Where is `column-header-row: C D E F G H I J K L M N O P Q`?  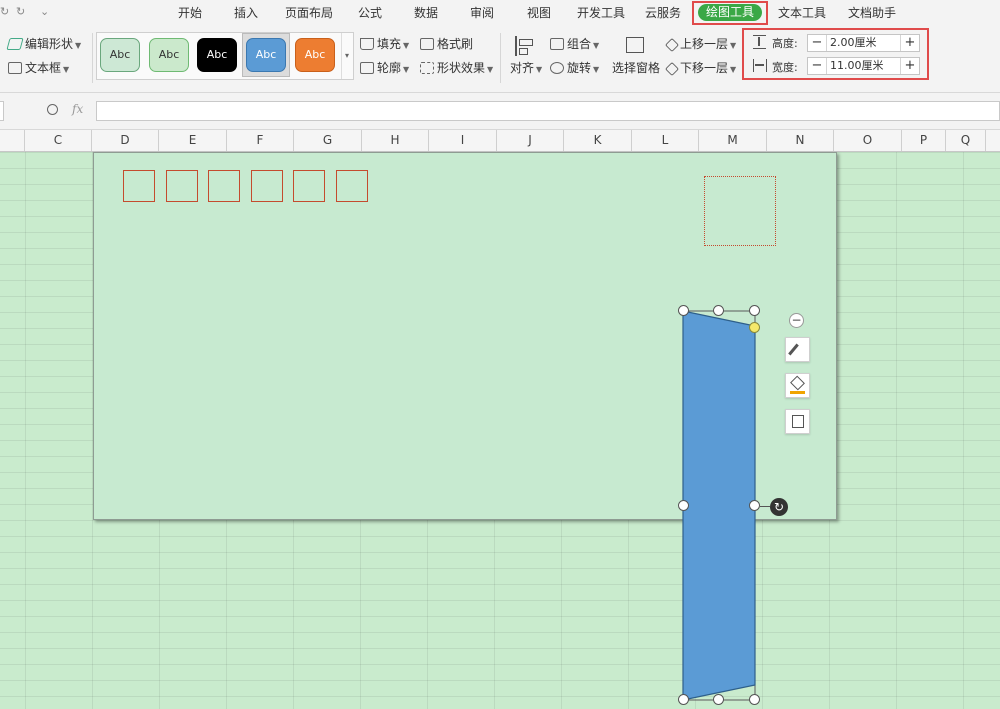 column-header-row: C D E F G H I J K L M N O P Q is located at coordinates (500, 141).